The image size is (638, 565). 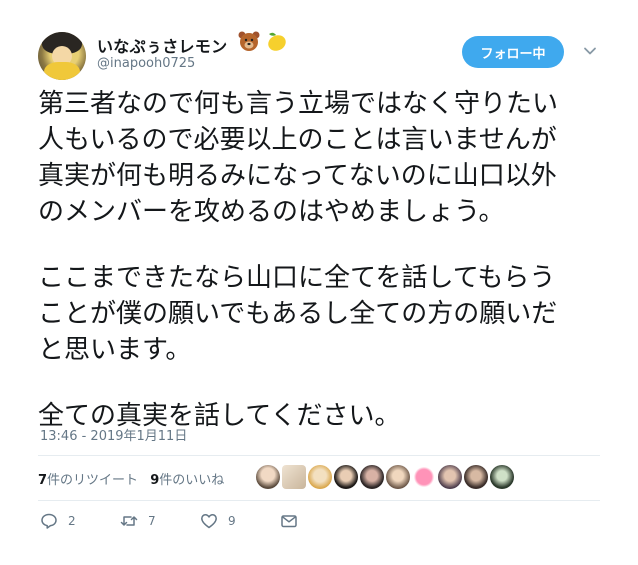 What do you see at coordinates (249, 41) in the screenshot?
I see `bear-face-icon` at bounding box center [249, 41].